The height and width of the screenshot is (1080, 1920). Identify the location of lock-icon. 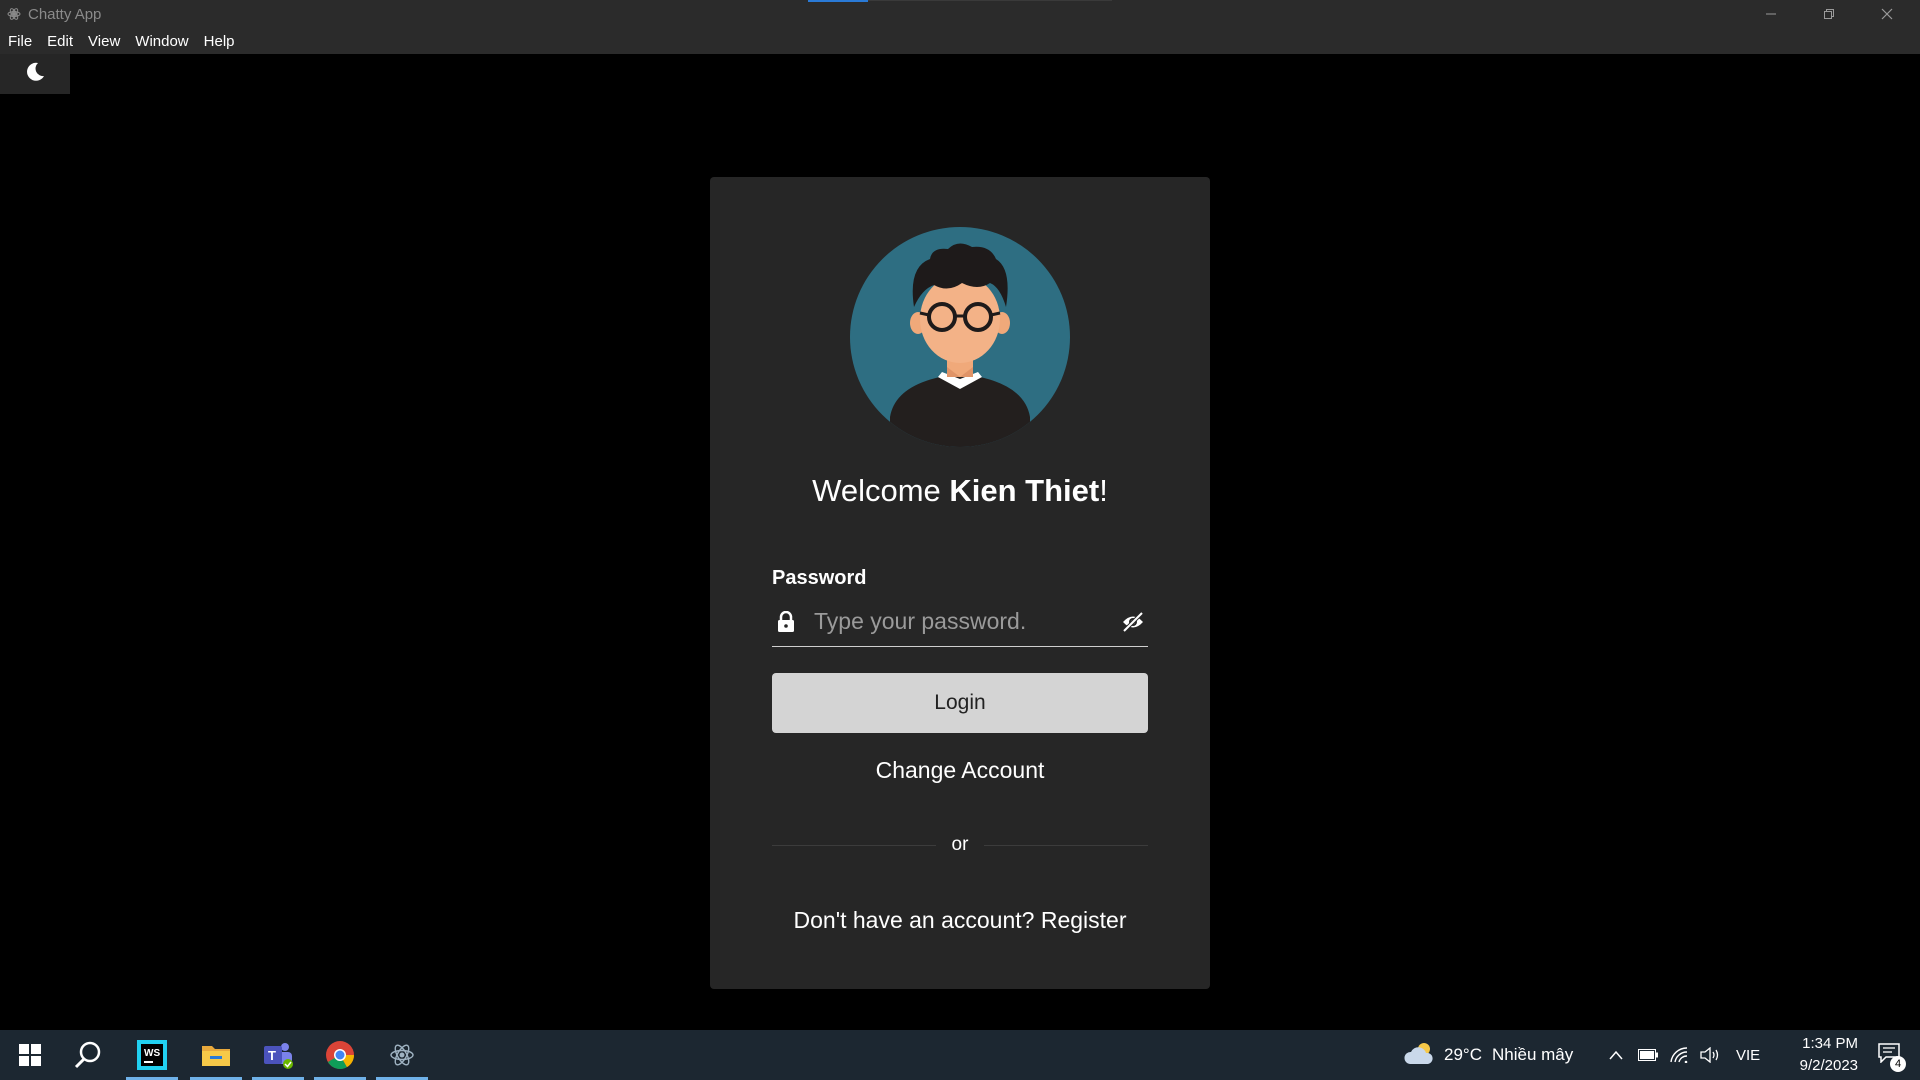
(786, 622).